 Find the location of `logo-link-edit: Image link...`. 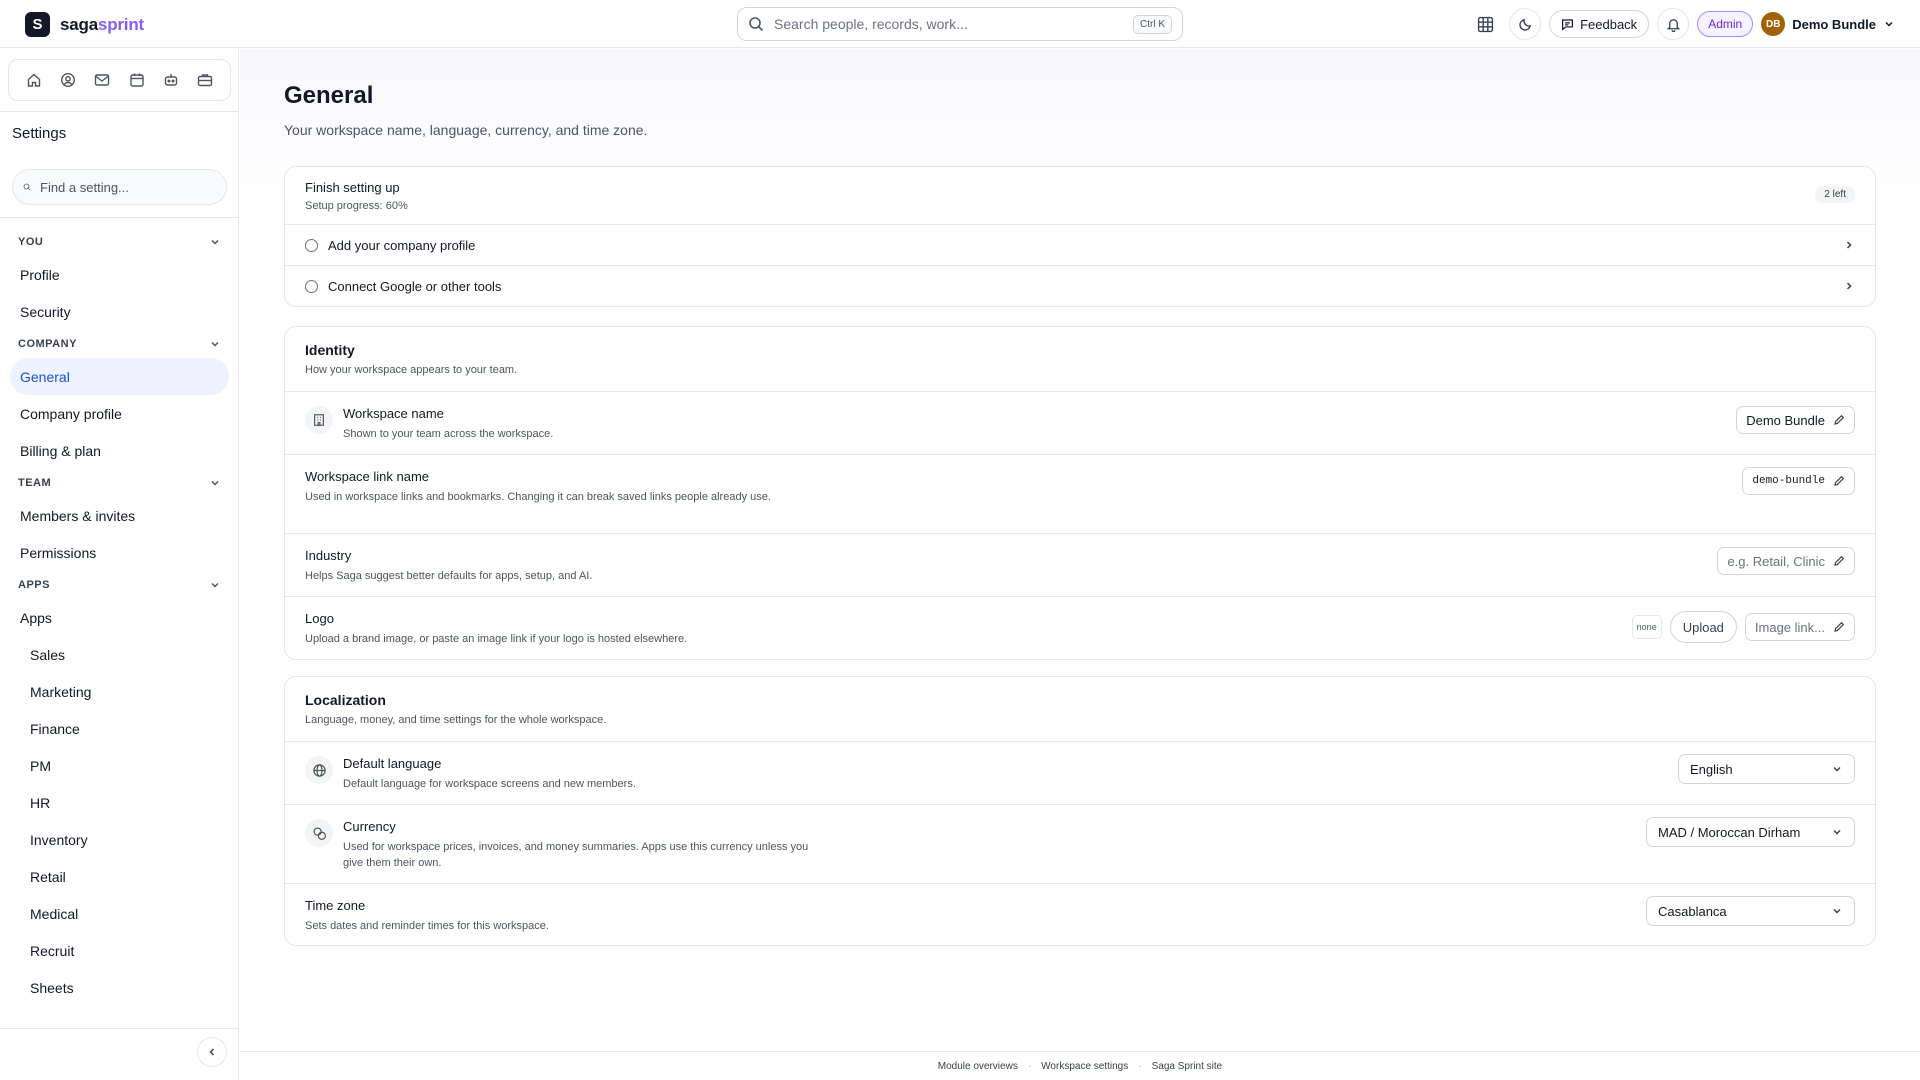

logo-link-edit: Image link... is located at coordinates (1799, 627).